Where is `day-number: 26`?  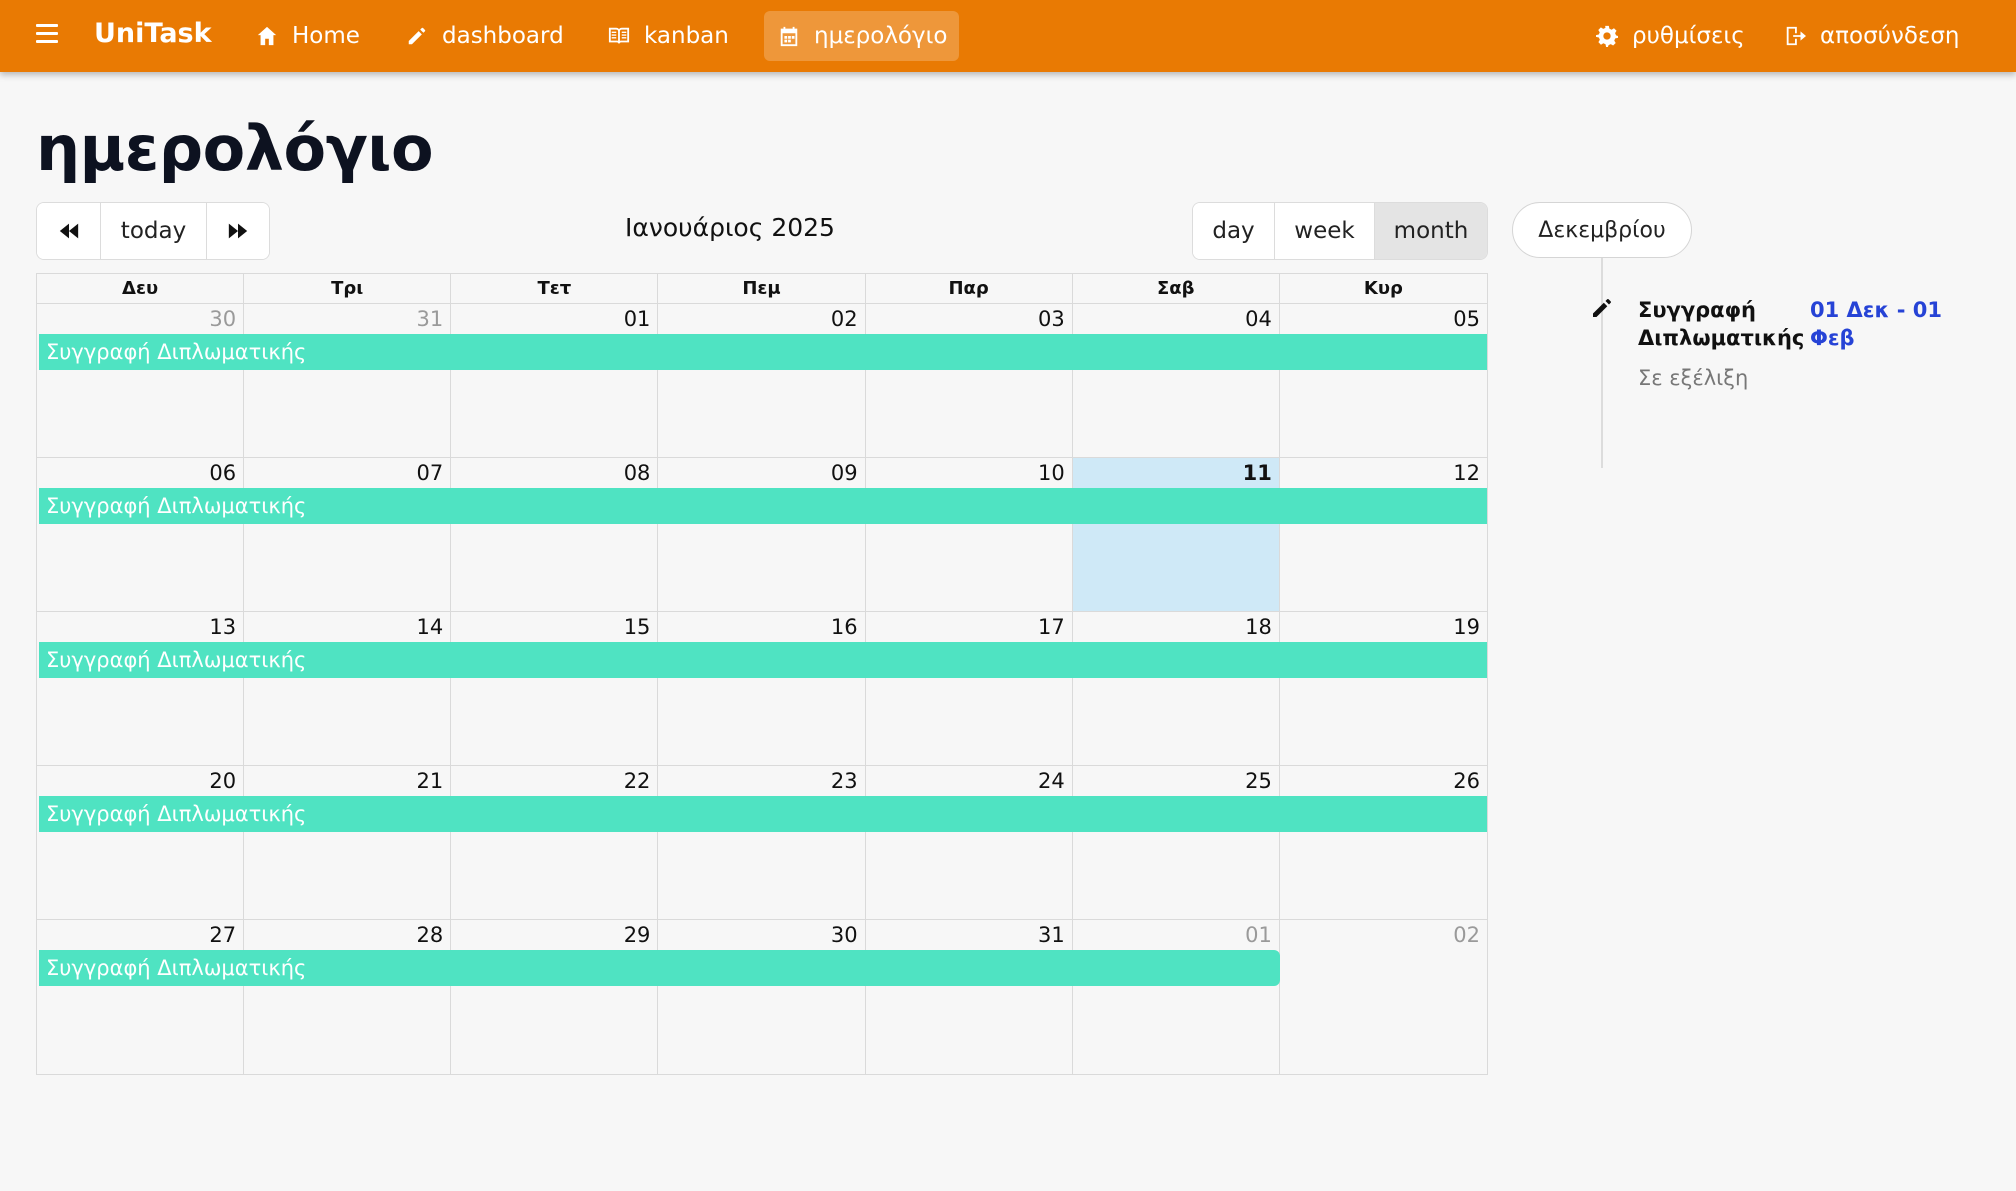
day-number: 26 is located at coordinates (1466, 781).